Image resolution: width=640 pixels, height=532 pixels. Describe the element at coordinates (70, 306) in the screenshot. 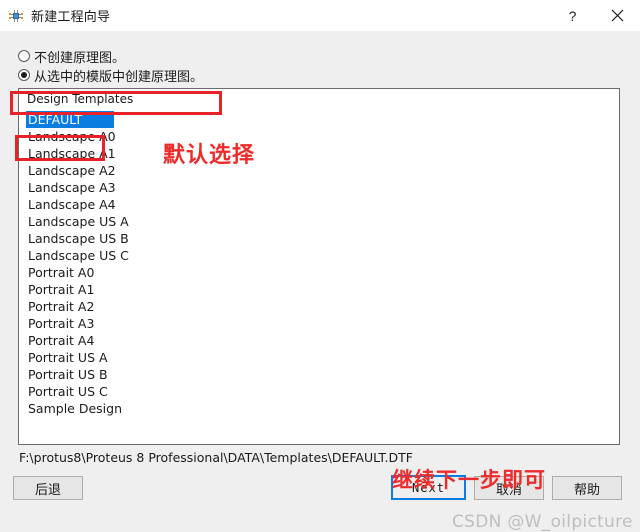

I see `list-item: Portrait A2` at that location.